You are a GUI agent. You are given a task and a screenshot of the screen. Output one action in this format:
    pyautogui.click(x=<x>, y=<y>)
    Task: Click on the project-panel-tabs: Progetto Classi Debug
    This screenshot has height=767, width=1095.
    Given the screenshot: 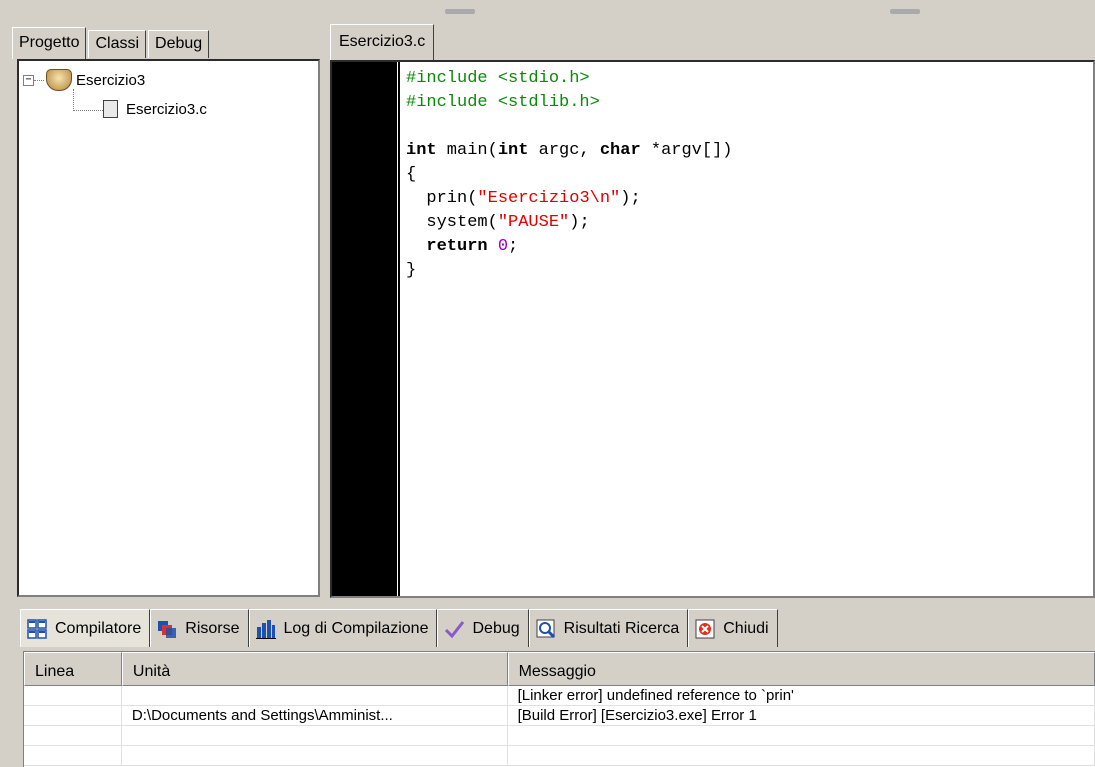 What is the action you would take?
    pyautogui.click(x=111, y=41)
    